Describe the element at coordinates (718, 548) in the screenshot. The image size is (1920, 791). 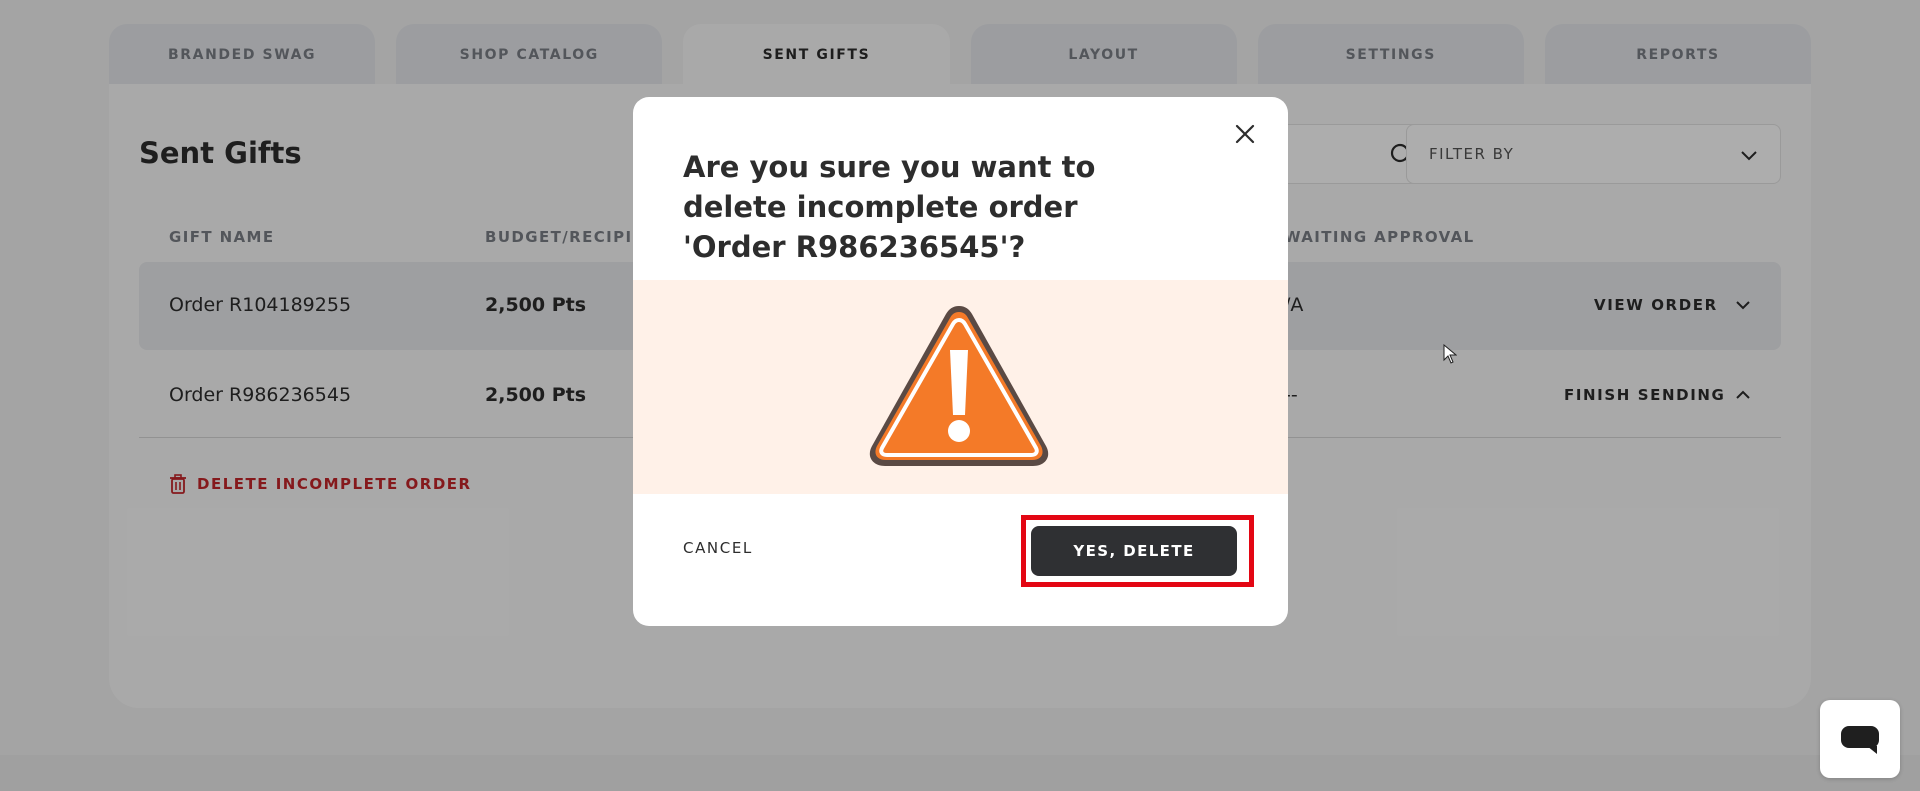
I see `cancel-button: CANCEL` at that location.